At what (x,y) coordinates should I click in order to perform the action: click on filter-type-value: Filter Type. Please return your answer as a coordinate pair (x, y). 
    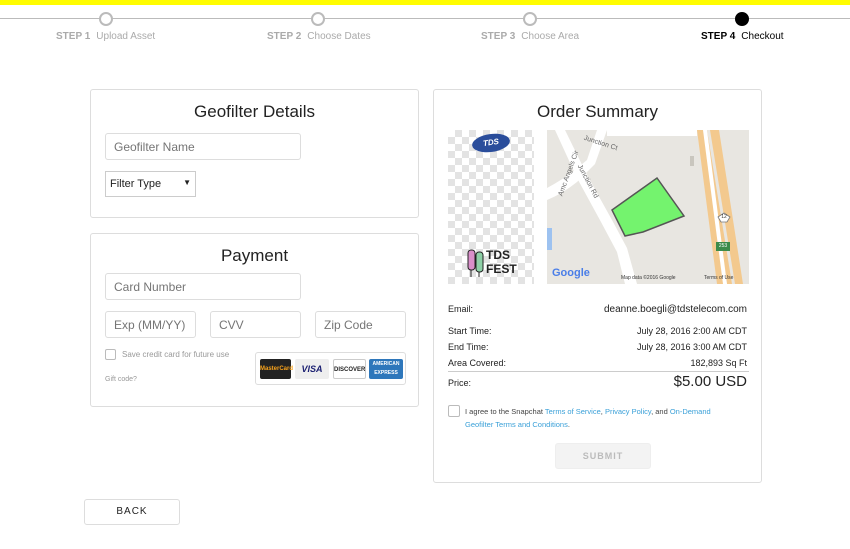
    Looking at the image, I should click on (136, 184).